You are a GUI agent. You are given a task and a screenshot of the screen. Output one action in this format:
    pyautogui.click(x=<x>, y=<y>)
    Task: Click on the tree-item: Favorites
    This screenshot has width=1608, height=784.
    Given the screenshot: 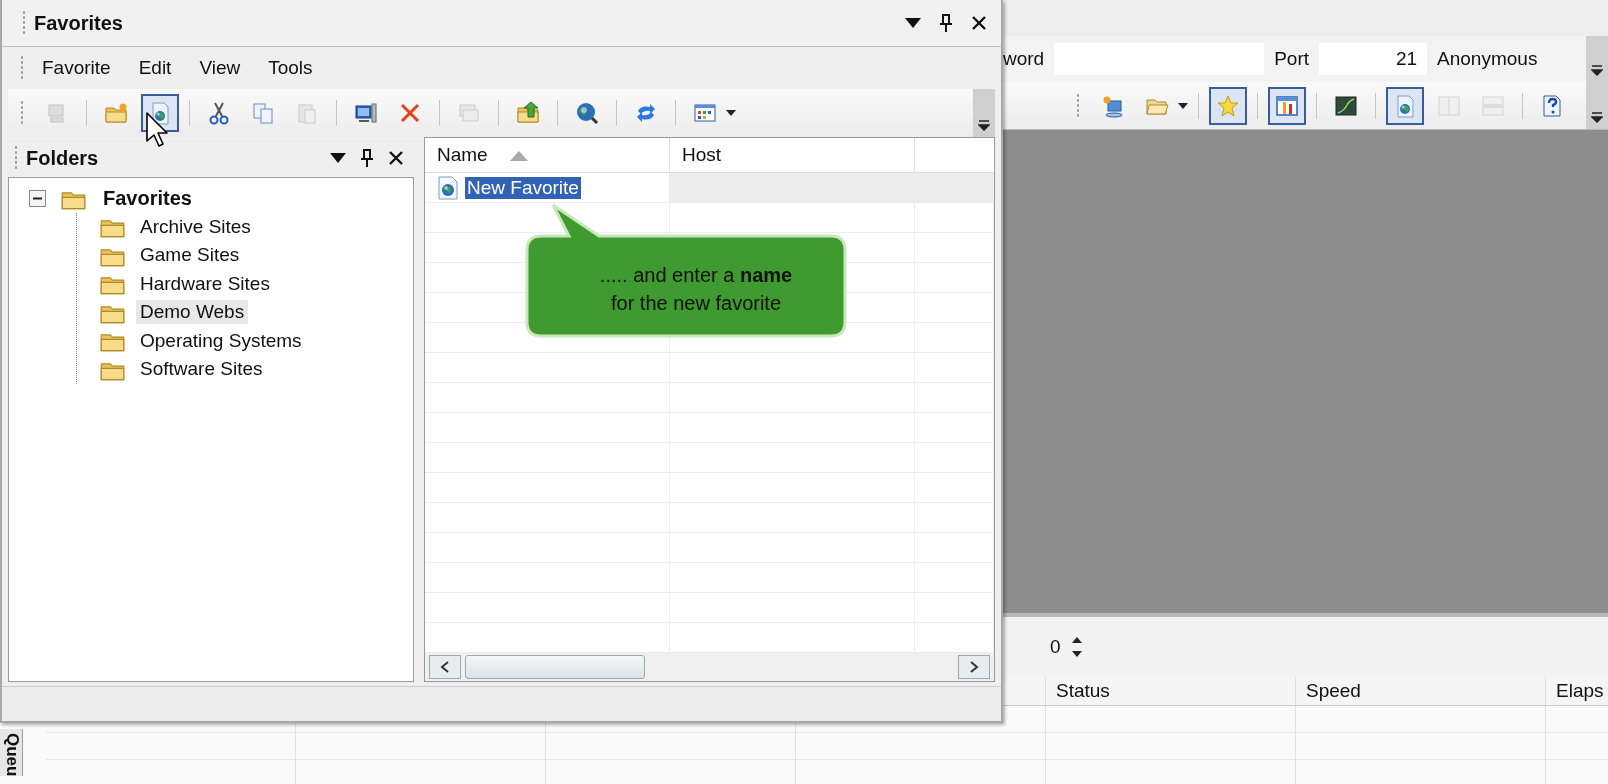 What is the action you would take?
    pyautogui.click(x=147, y=198)
    